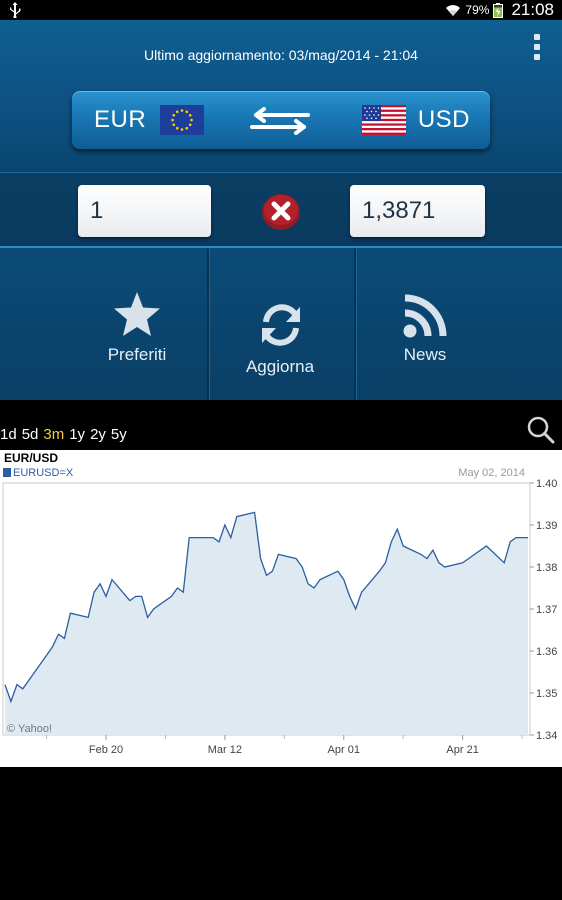 Image resolution: width=562 pixels, height=900 pixels. What do you see at coordinates (546, 526) in the screenshot?
I see `y-tick-label: 1.39` at bounding box center [546, 526].